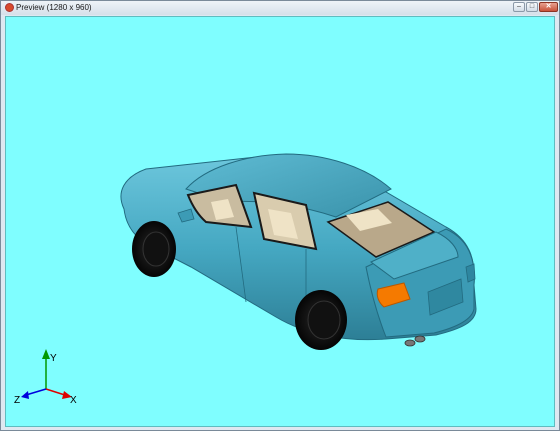 The width and height of the screenshot is (560, 431). What do you see at coordinates (46, 354) in the screenshot?
I see `y-axis-arrow` at bounding box center [46, 354].